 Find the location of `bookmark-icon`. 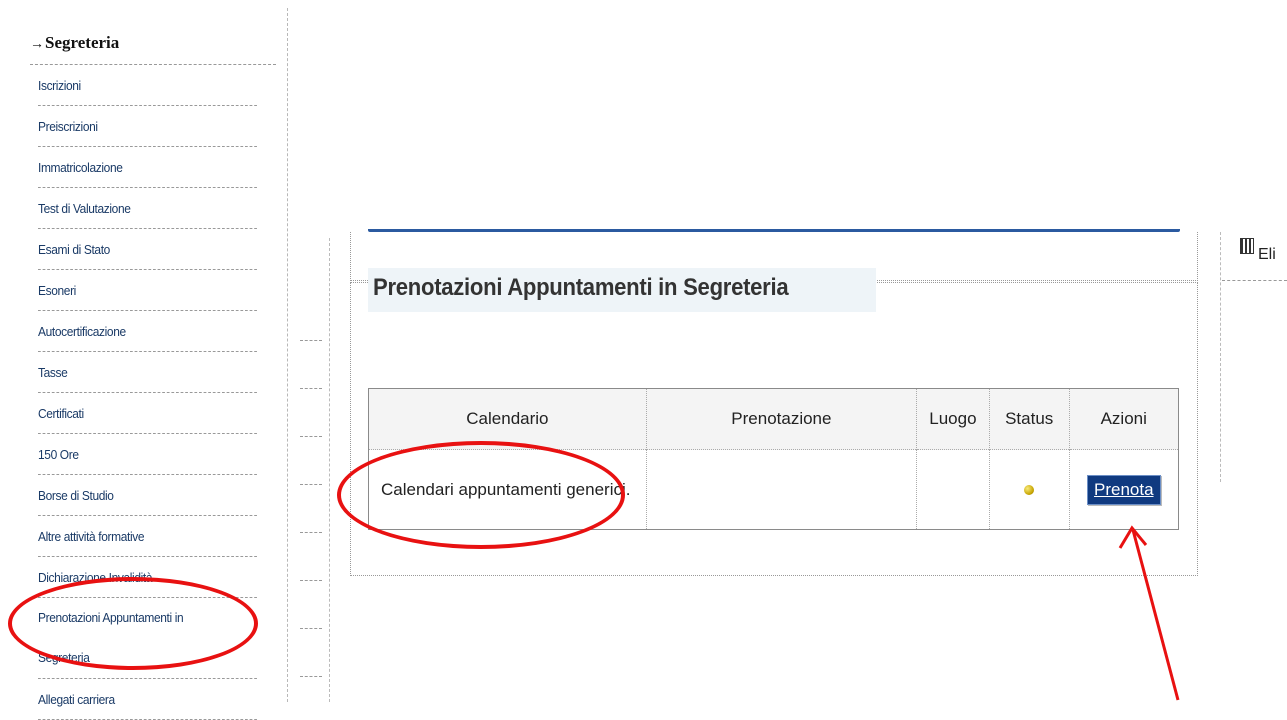

bookmark-icon is located at coordinates (1247, 246).